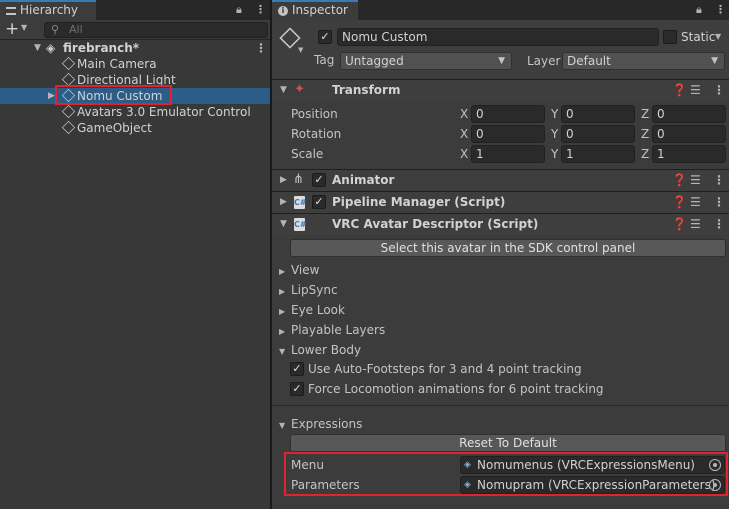  I want to click on force-locomotion-checkbox: ✓, so click(297, 389).